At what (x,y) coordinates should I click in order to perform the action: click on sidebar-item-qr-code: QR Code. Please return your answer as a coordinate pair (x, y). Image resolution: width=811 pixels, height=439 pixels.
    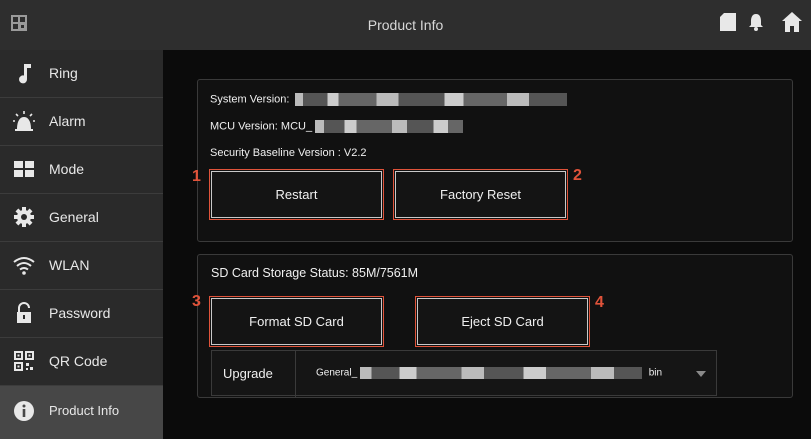
    Looking at the image, I should click on (81, 362).